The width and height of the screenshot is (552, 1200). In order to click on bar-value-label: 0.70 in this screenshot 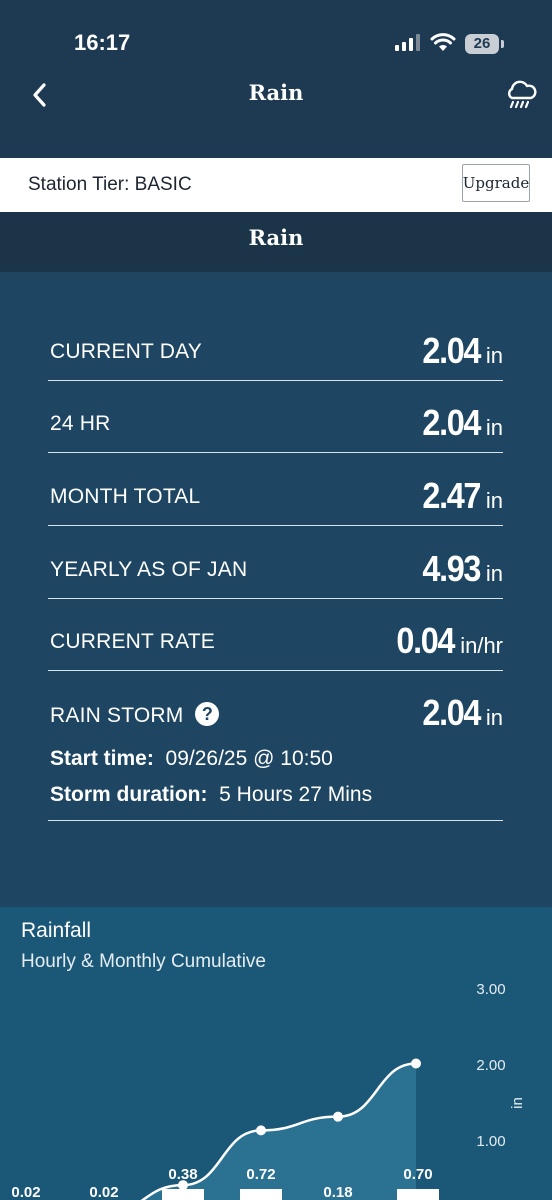, I will do `click(417, 1174)`.